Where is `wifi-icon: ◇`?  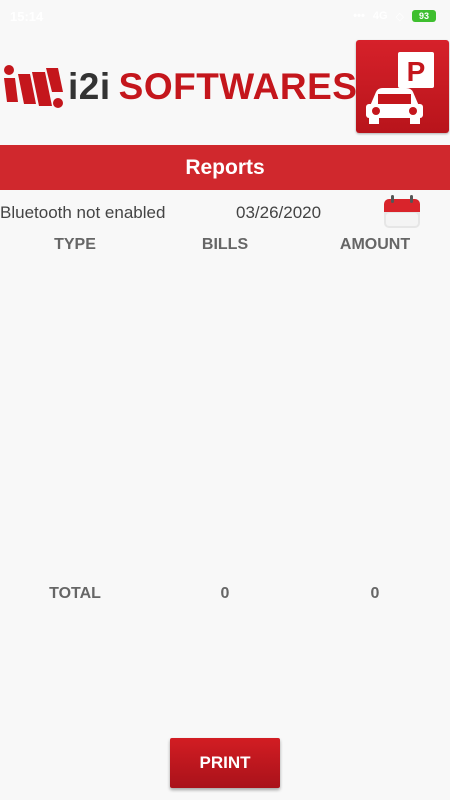
wifi-icon: ◇ is located at coordinates (399, 16).